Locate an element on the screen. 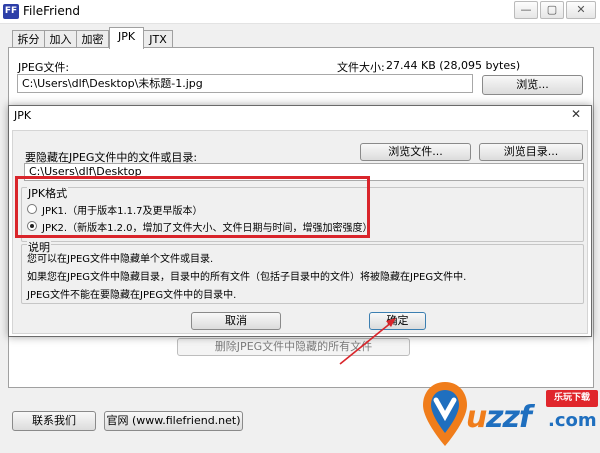 The height and width of the screenshot is (453, 600). watermark-badge: 乐玩下载 is located at coordinates (572, 398).